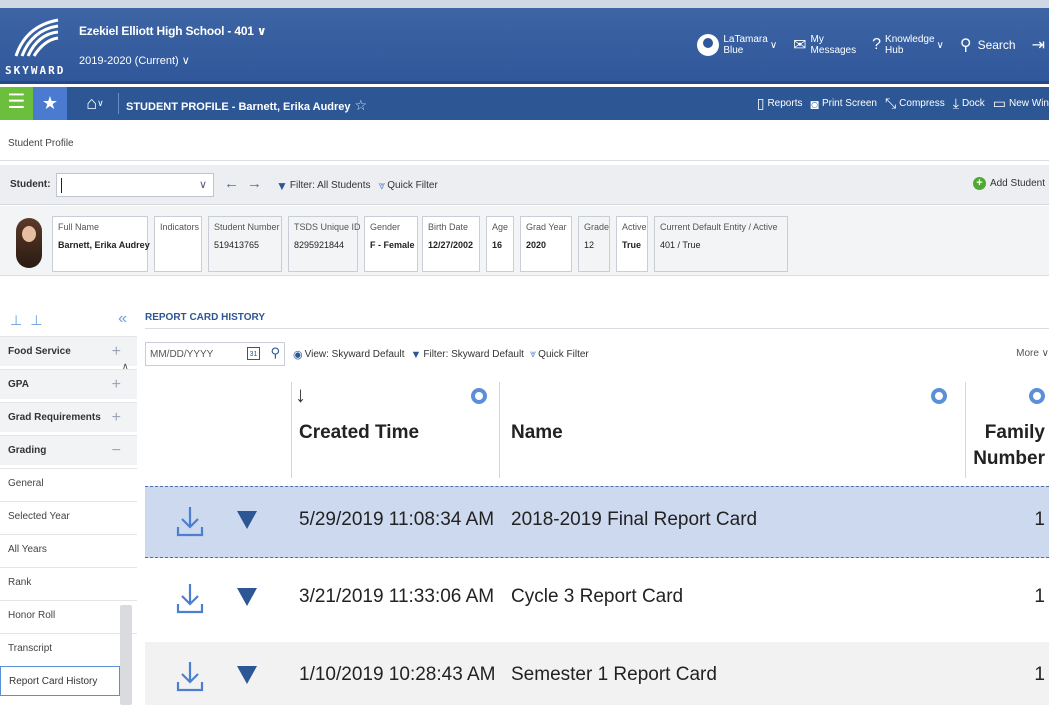 Image resolution: width=1049 pixels, height=705 pixels. Describe the element at coordinates (361, 105) in the screenshot. I see `favorite-star-outline-icon: ☆` at that location.